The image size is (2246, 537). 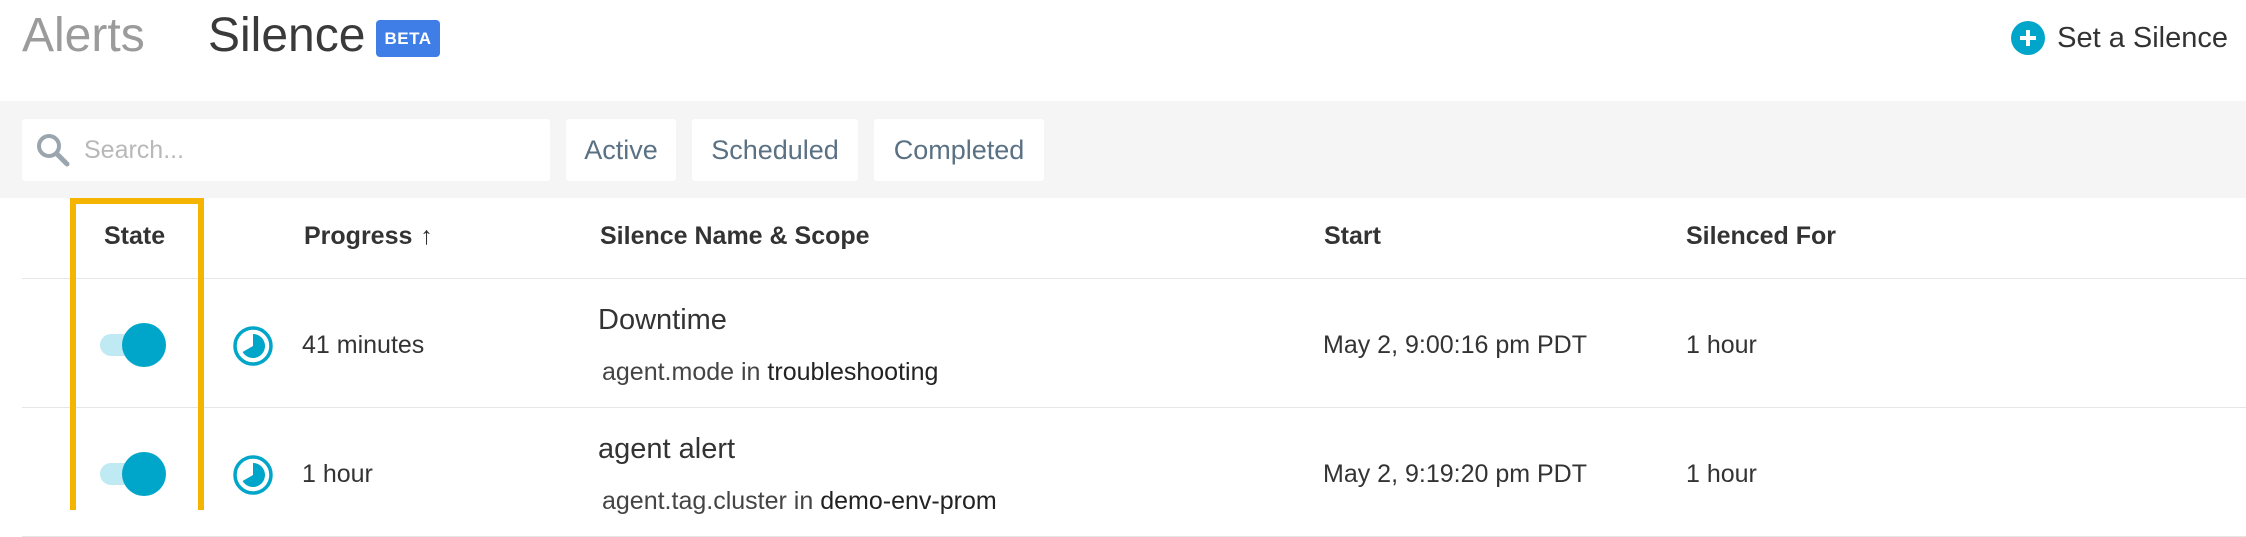 What do you see at coordinates (668, 372) in the screenshot?
I see `scope-label: agent.mode` at bounding box center [668, 372].